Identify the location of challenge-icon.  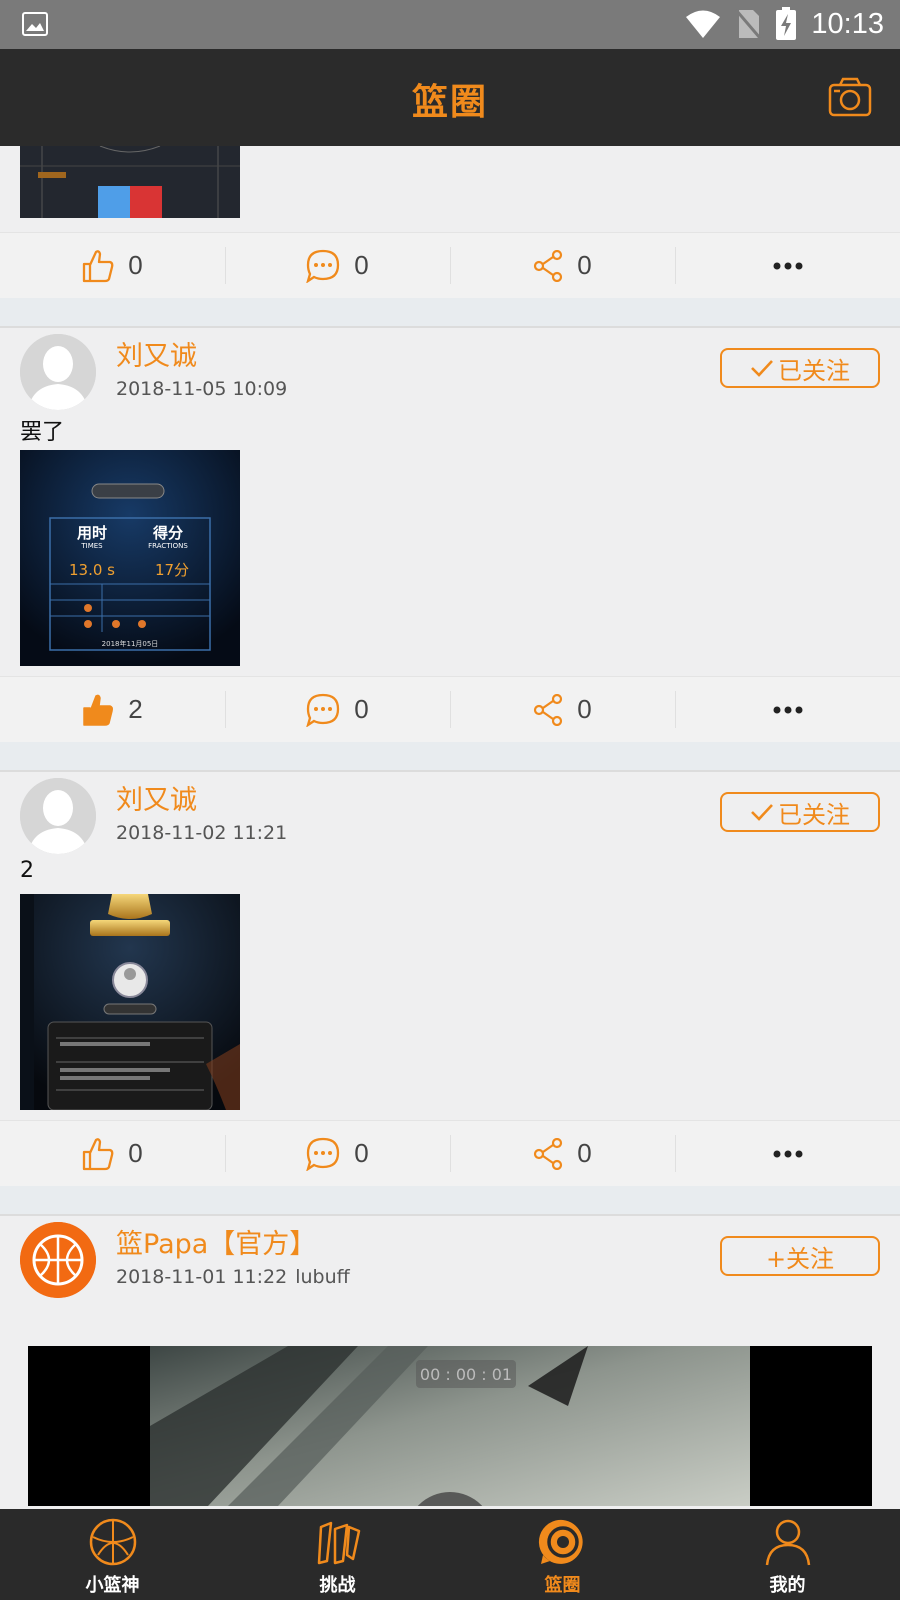
(338, 1543).